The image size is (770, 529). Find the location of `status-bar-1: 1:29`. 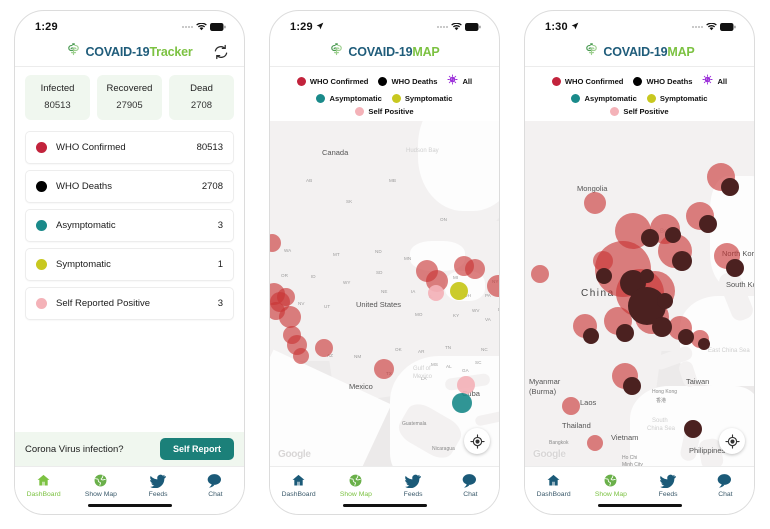

status-bar-1: 1:29 is located at coordinates (129, 24).